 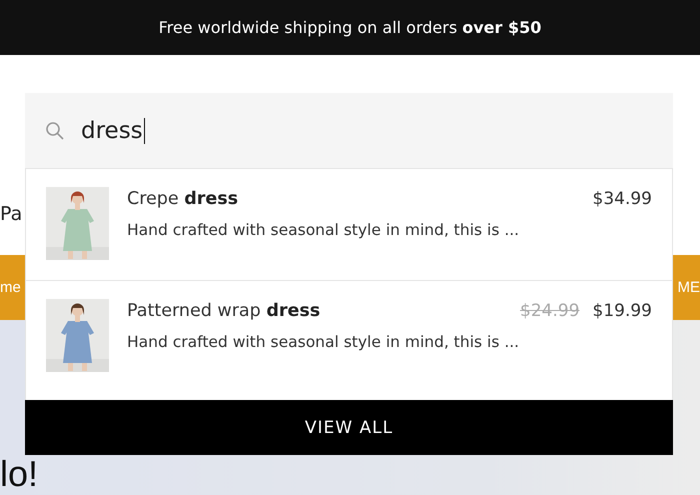 I want to click on banner-text: ME, so click(x=689, y=287).